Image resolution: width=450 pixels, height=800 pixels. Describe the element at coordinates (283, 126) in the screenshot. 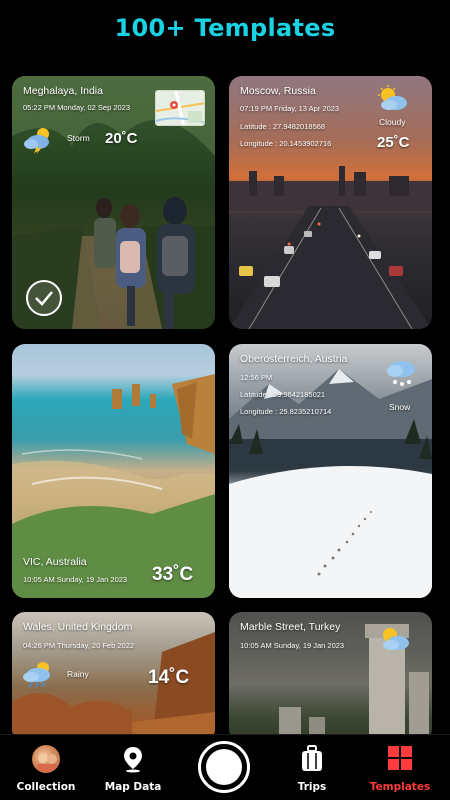

I see `latitude-label: Latitude : 27.9482018568` at that location.